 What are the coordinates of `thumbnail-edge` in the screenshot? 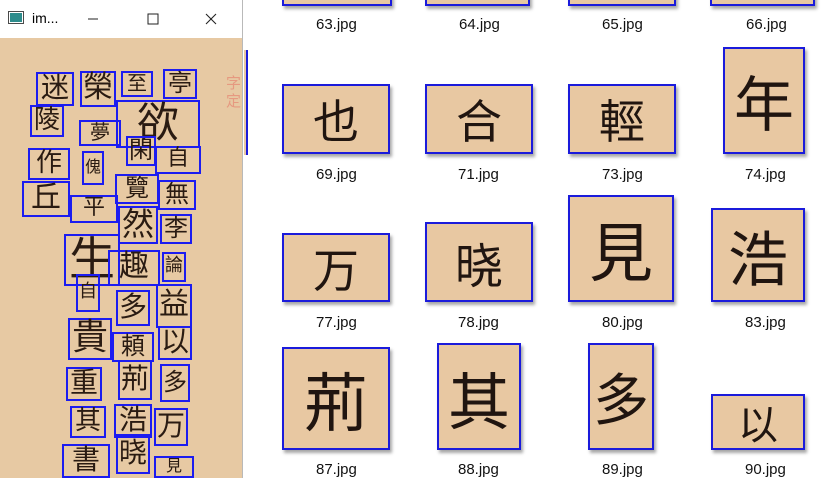 It's located at (246, 102).